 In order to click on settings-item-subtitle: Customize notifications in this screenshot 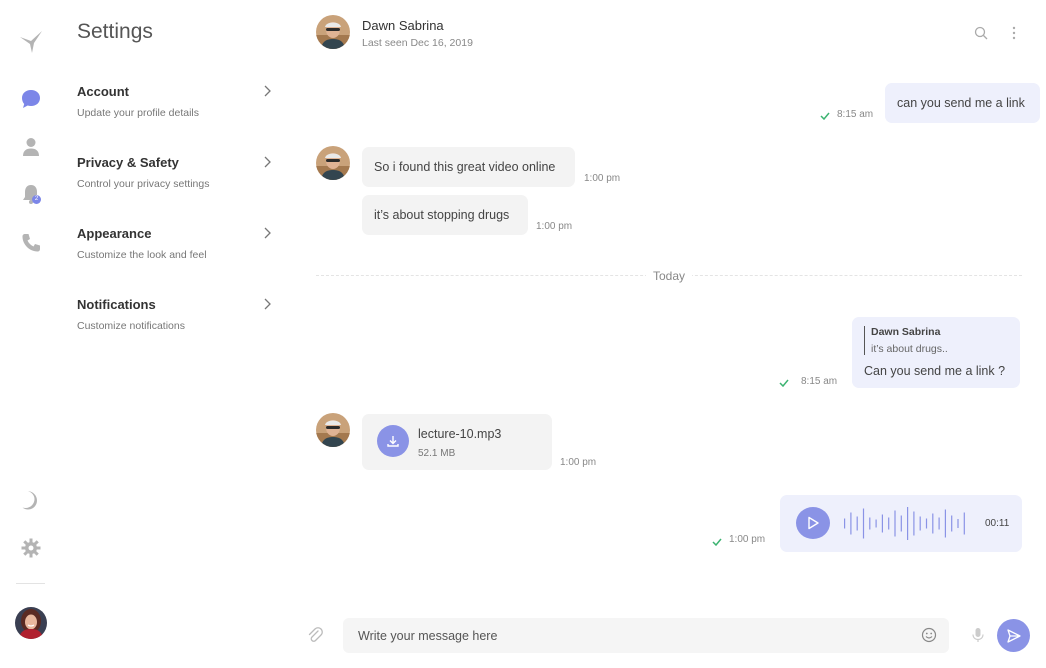, I will do `click(131, 326)`.